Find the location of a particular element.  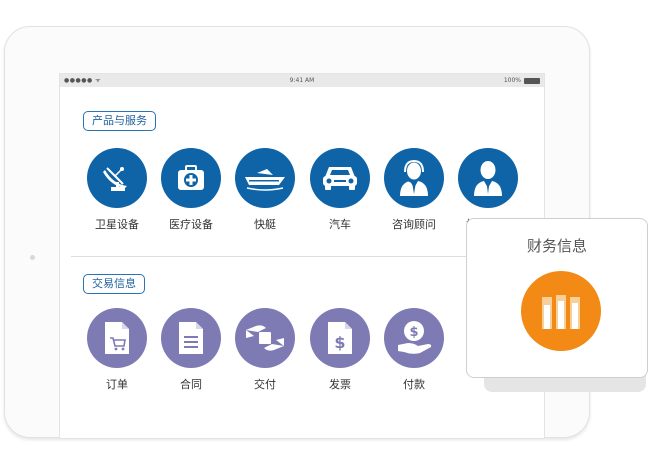

technician-icon is located at coordinates (488, 178).